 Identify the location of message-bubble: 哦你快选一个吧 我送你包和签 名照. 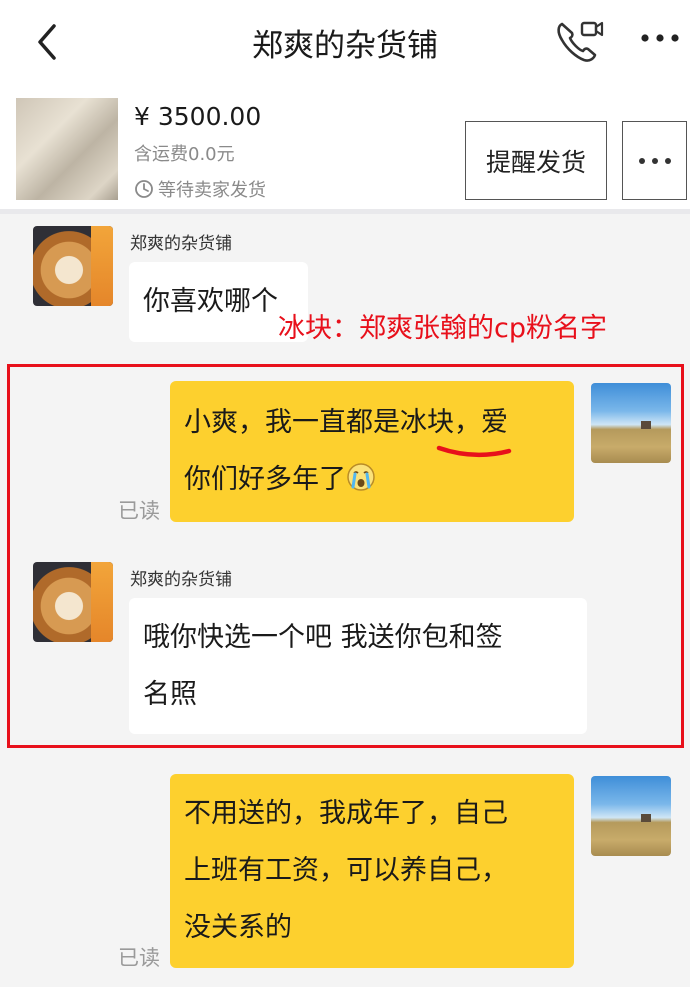
(358, 666).